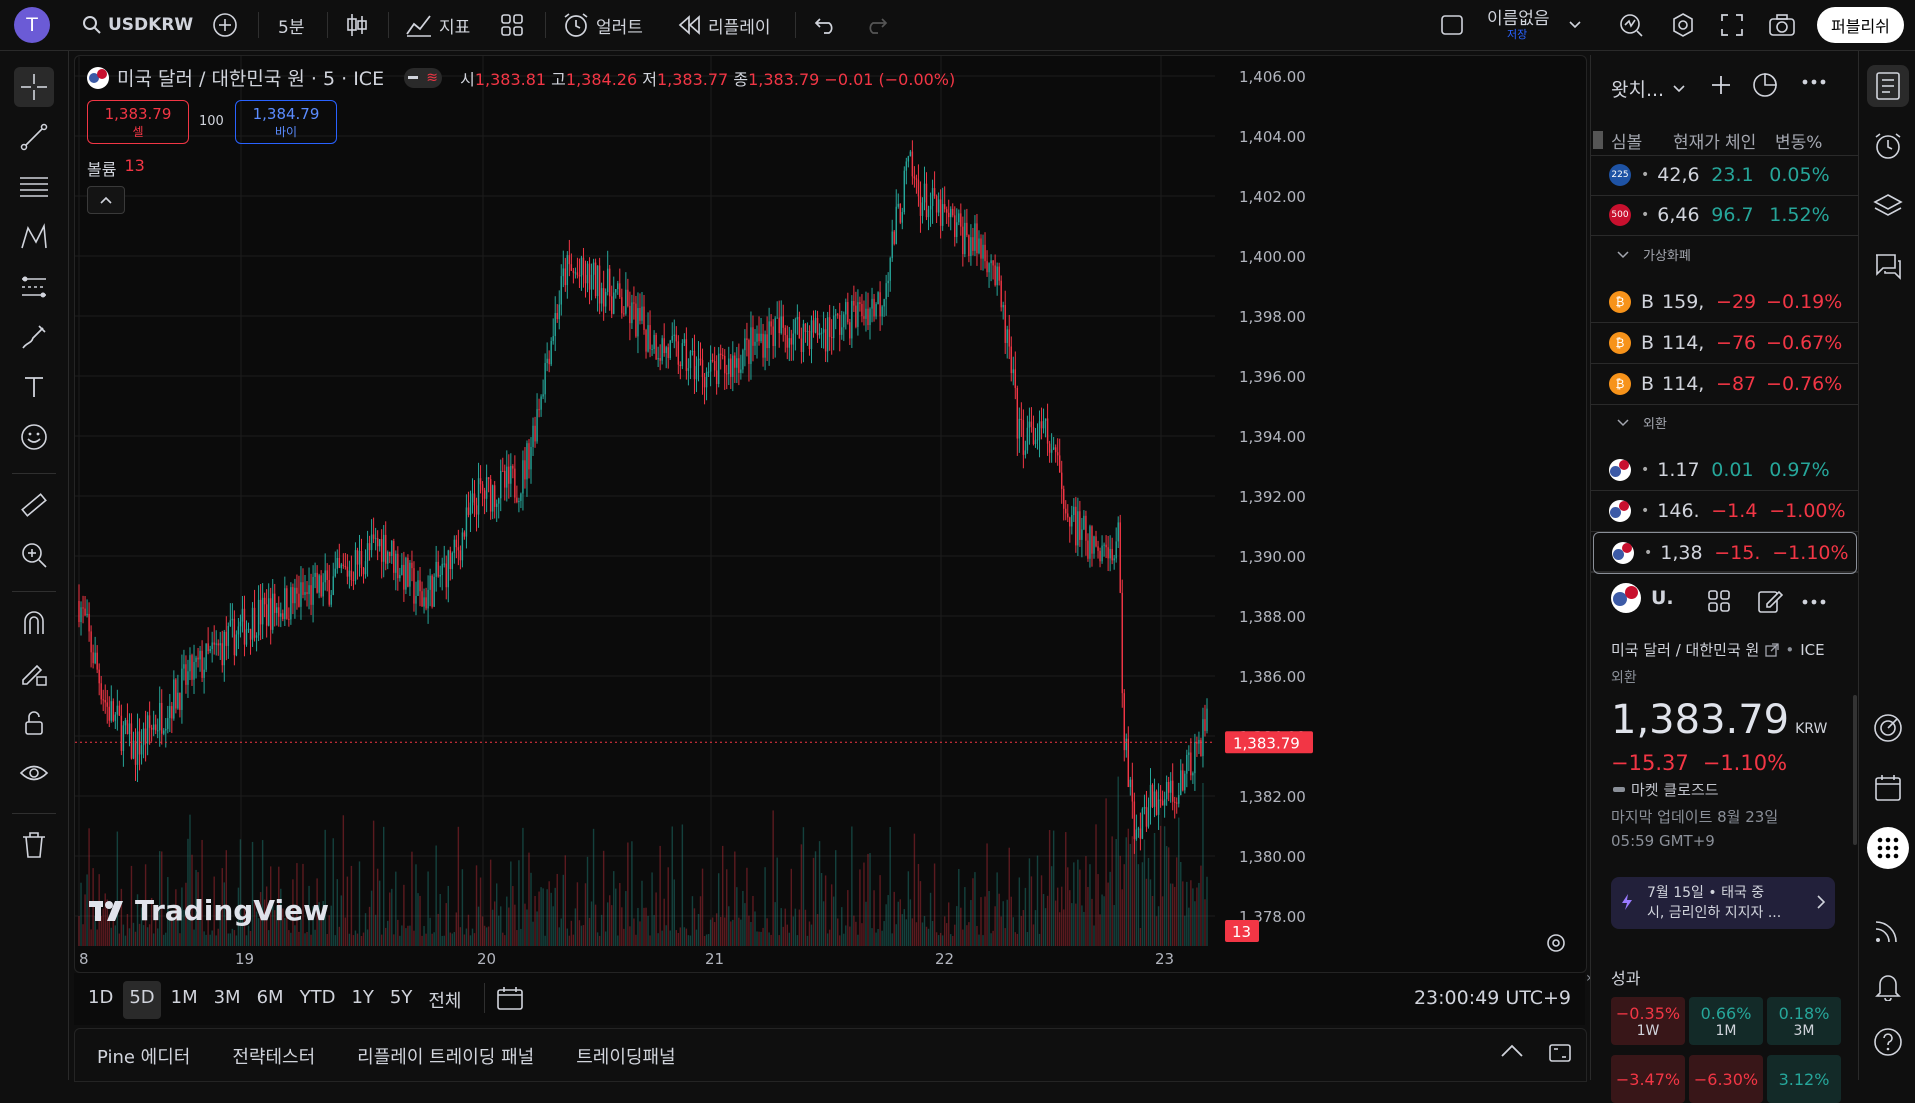  I want to click on watchlist-row: • 1.17 0.01 0.97%, so click(1725, 470).